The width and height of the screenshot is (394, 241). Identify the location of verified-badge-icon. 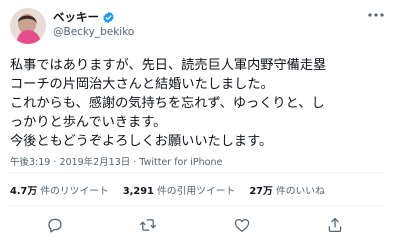
(108, 17).